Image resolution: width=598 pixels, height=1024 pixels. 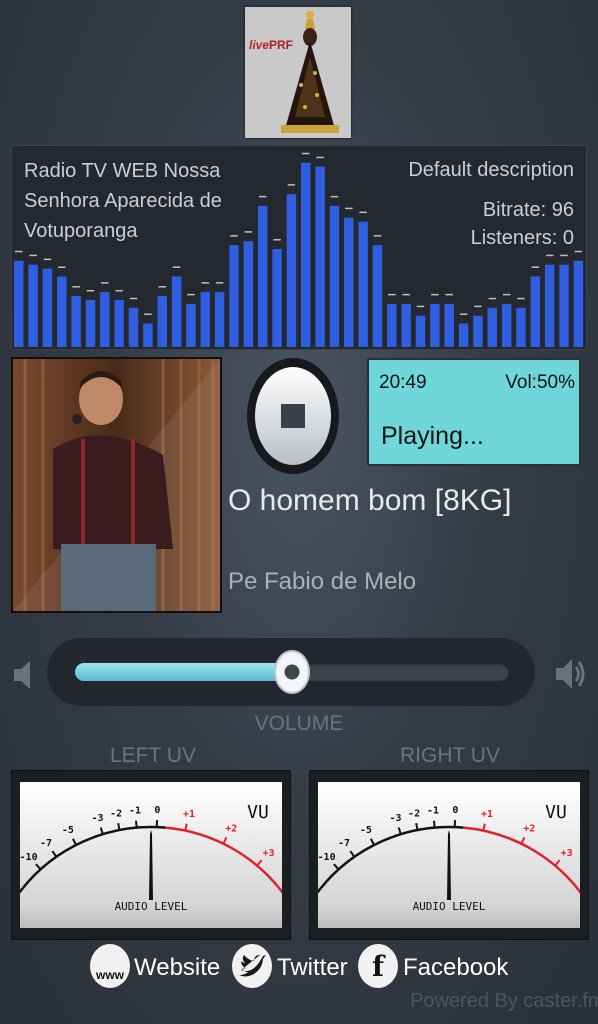 I want to click on meter-scale-label: +1, so click(x=189, y=814).